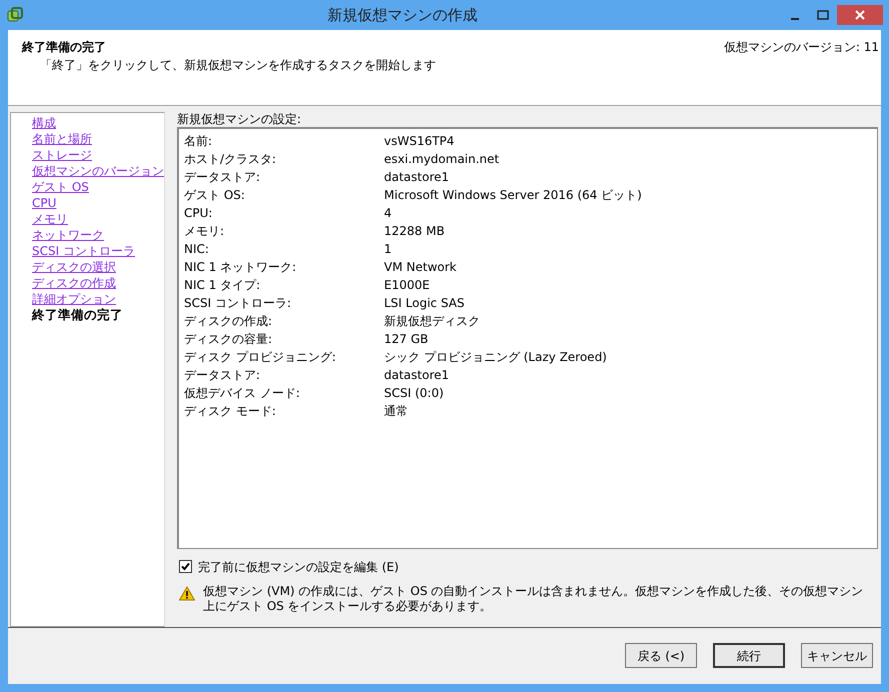 Image resolution: width=889 pixels, height=692 pixels. What do you see at coordinates (414, 393) in the screenshot?
I see `setting-value: SCSI (0:0)` at bounding box center [414, 393].